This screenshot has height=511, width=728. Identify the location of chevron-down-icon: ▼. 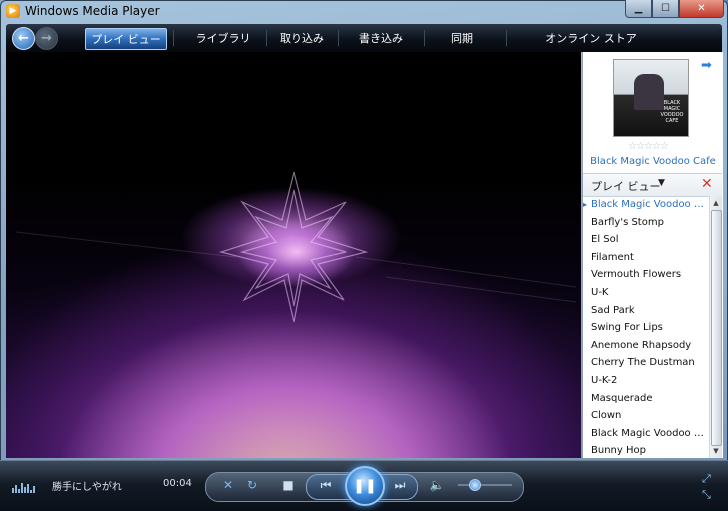
(661, 183).